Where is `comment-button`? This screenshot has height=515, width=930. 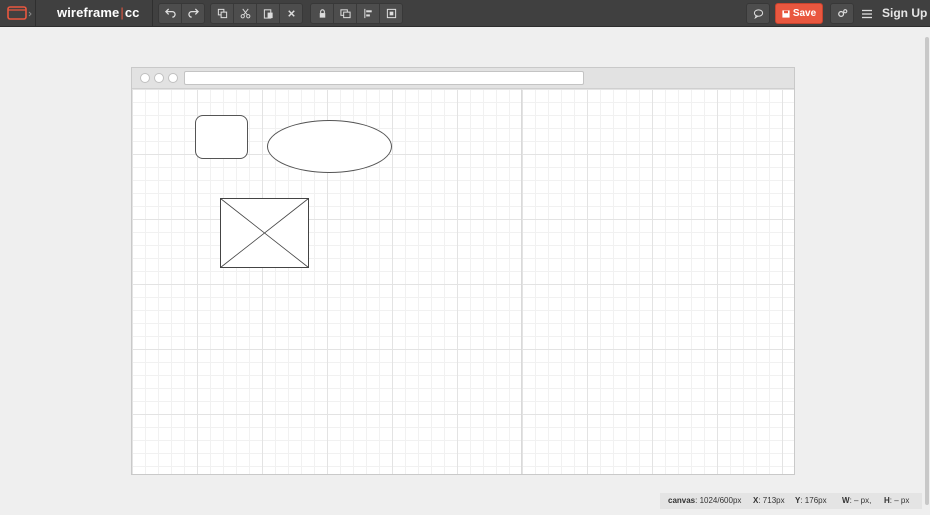 comment-button is located at coordinates (758, 13).